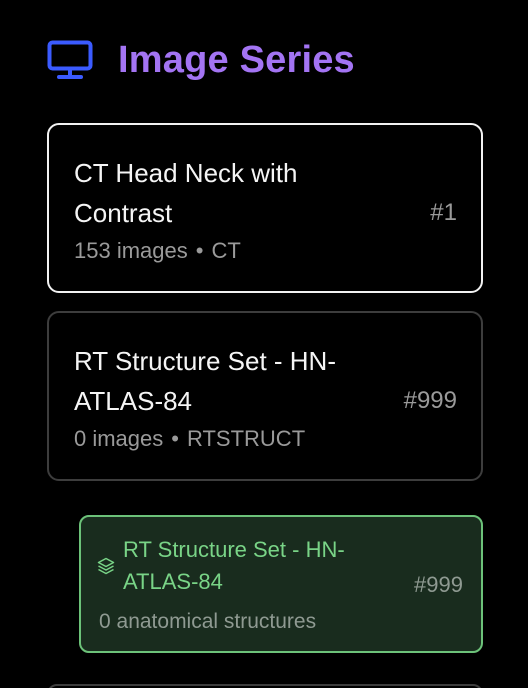  I want to click on series-modality: RTSTRUCT, so click(246, 438).